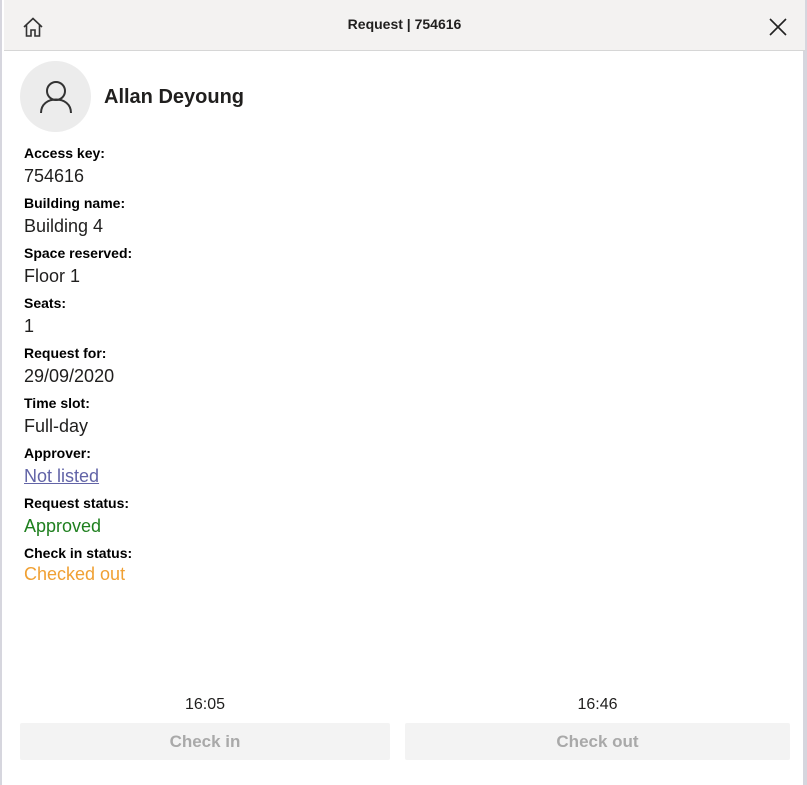 The image size is (807, 785). I want to click on close-icon, so click(778, 27).